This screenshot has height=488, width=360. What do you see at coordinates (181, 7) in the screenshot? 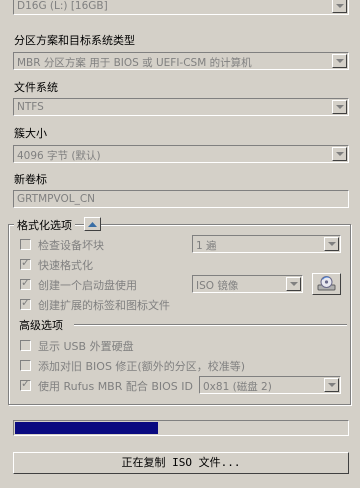
I see `device-select: D16G (L:) [16GB]` at bounding box center [181, 7].